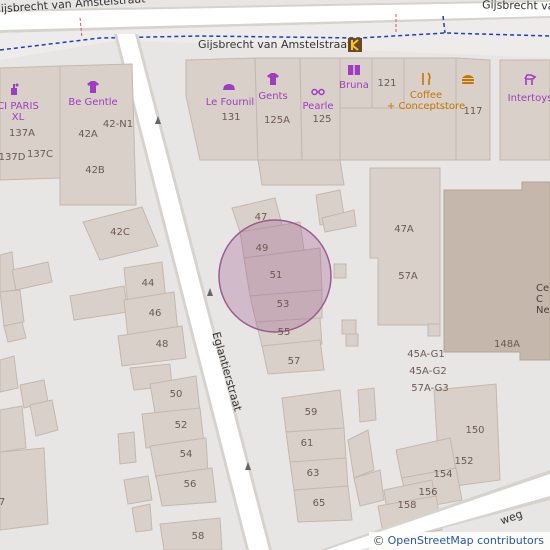 This screenshot has height=550, width=550. I want to click on house-number: 137D, so click(13, 157).